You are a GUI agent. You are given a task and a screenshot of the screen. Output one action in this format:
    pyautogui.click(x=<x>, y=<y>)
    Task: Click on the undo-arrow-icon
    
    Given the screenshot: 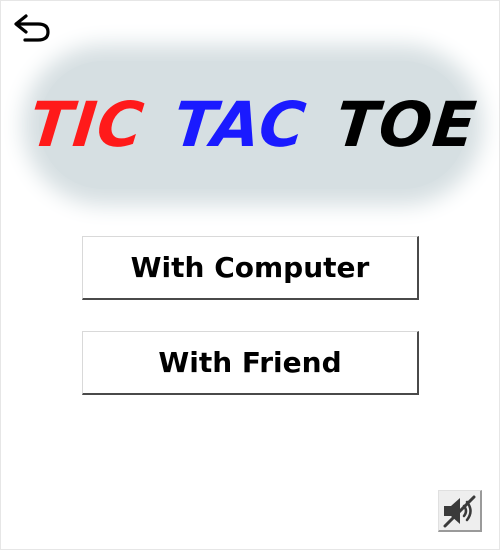 What is the action you would take?
    pyautogui.click(x=32, y=28)
    